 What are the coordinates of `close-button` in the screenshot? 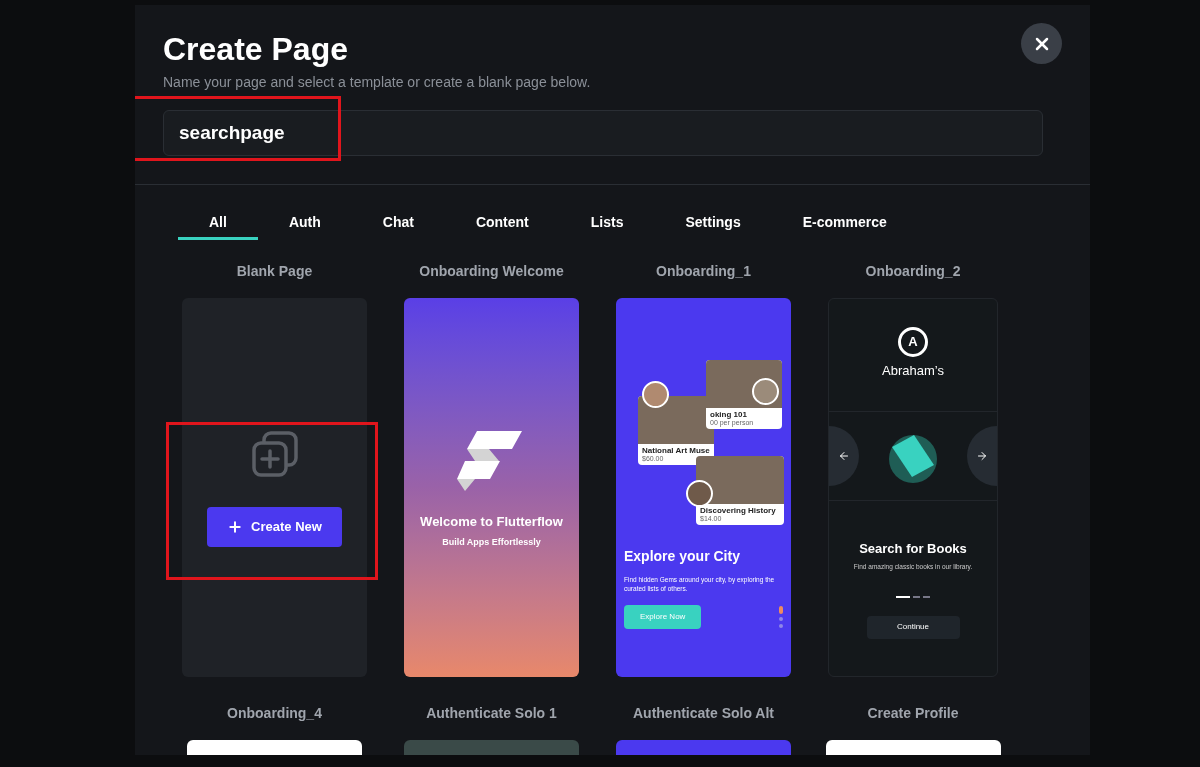 It's located at (1041, 43).